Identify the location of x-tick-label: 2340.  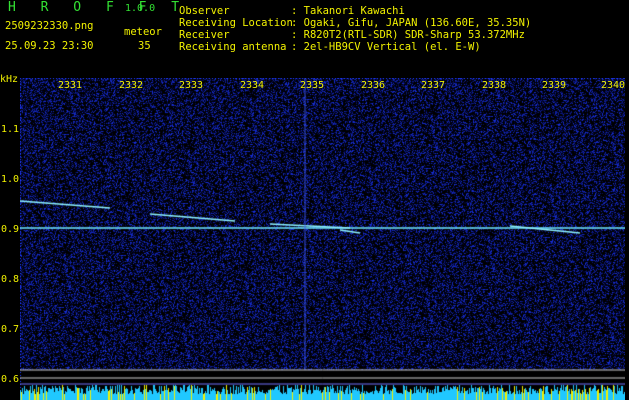
(613, 85).